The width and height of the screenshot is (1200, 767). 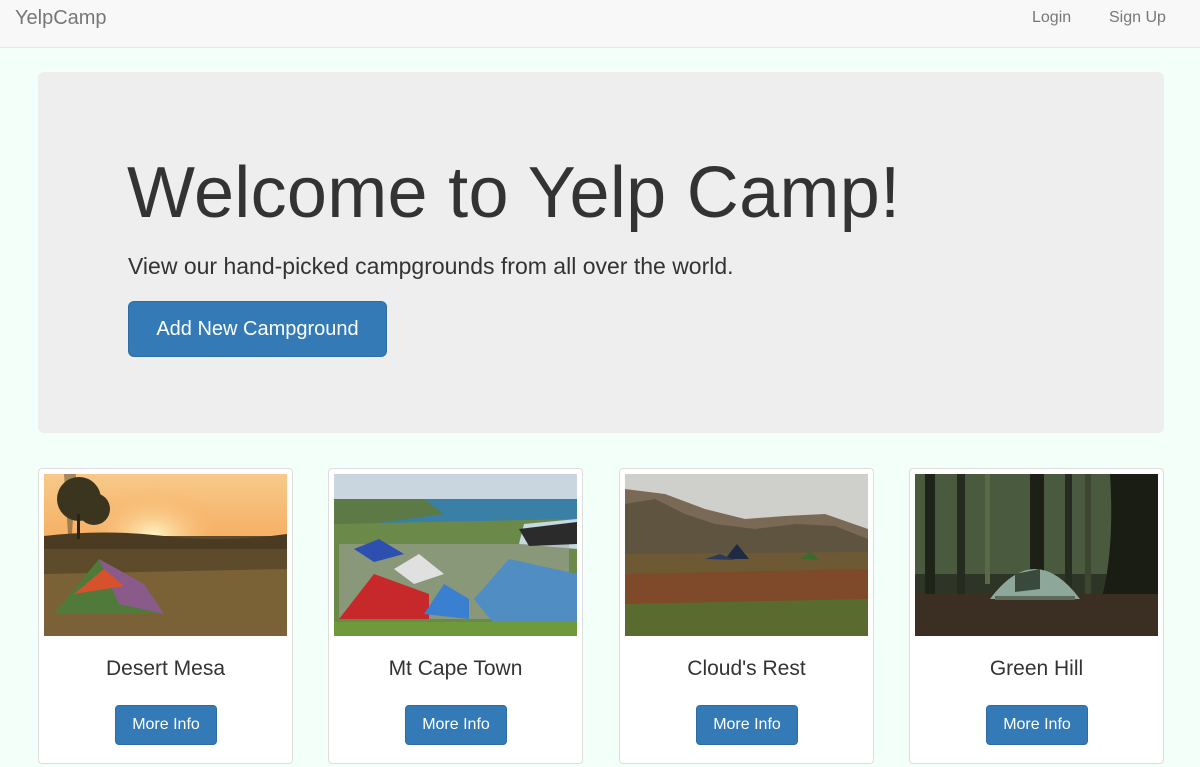 What do you see at coordinates (1137, 18) in the screenshot?
I see `signup-link: Sign Up` at bounding box center [1137, 18].